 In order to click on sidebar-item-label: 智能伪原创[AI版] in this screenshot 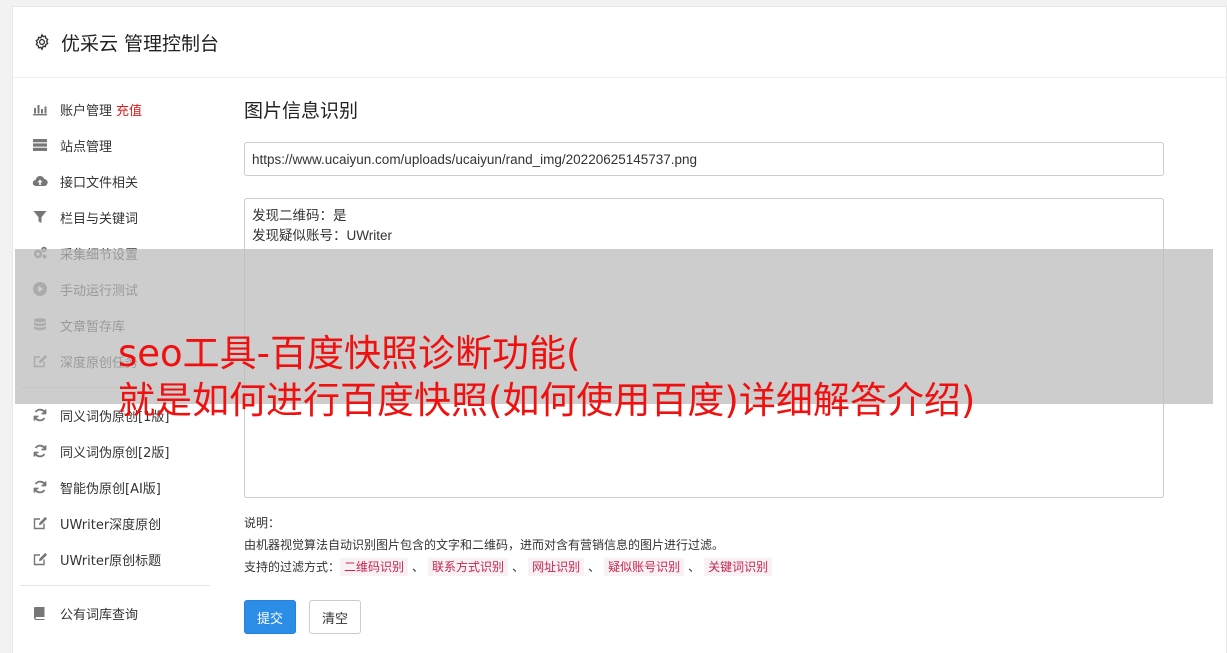, I will do `click(110, 489)`.